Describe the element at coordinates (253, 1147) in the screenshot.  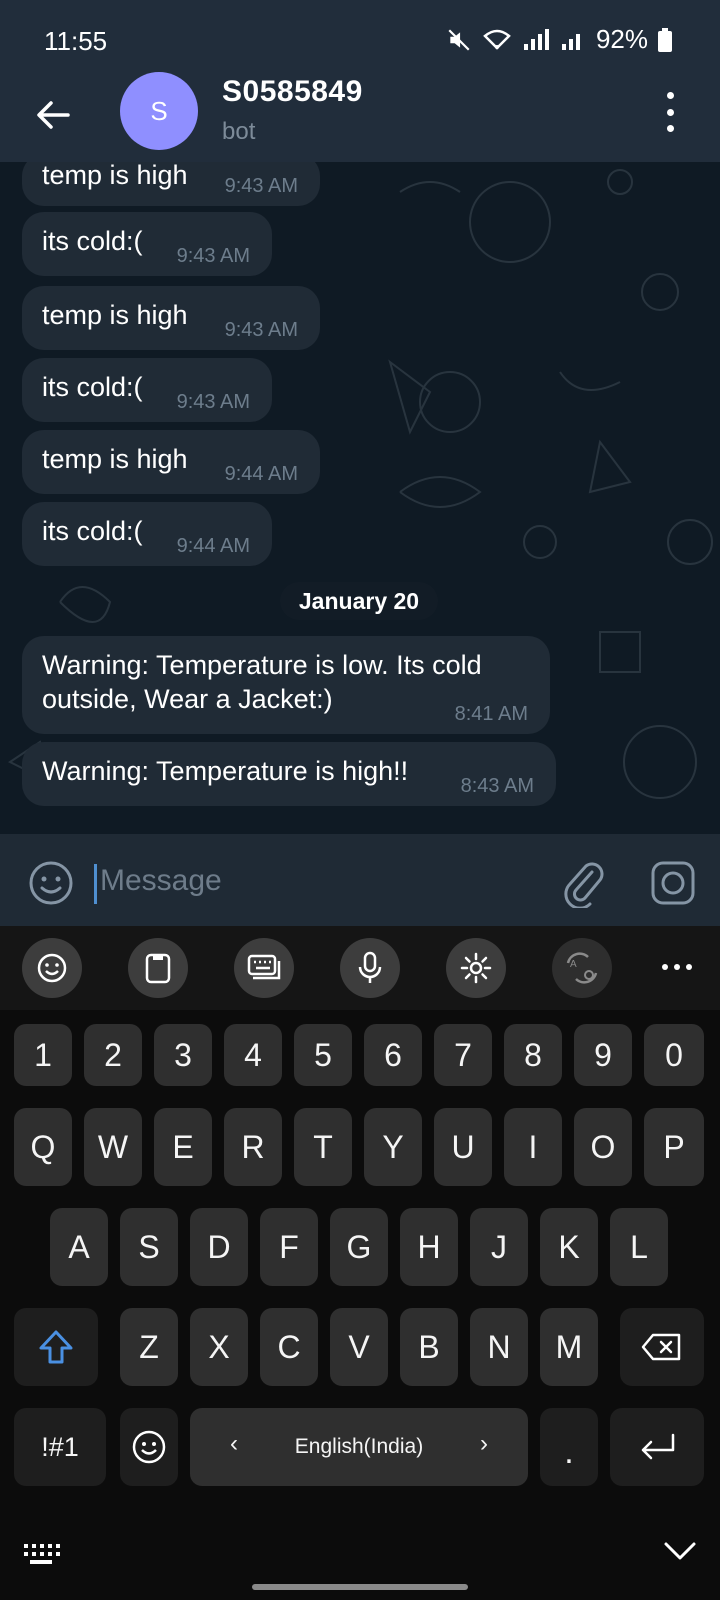
I see `key-r: R` at that location.